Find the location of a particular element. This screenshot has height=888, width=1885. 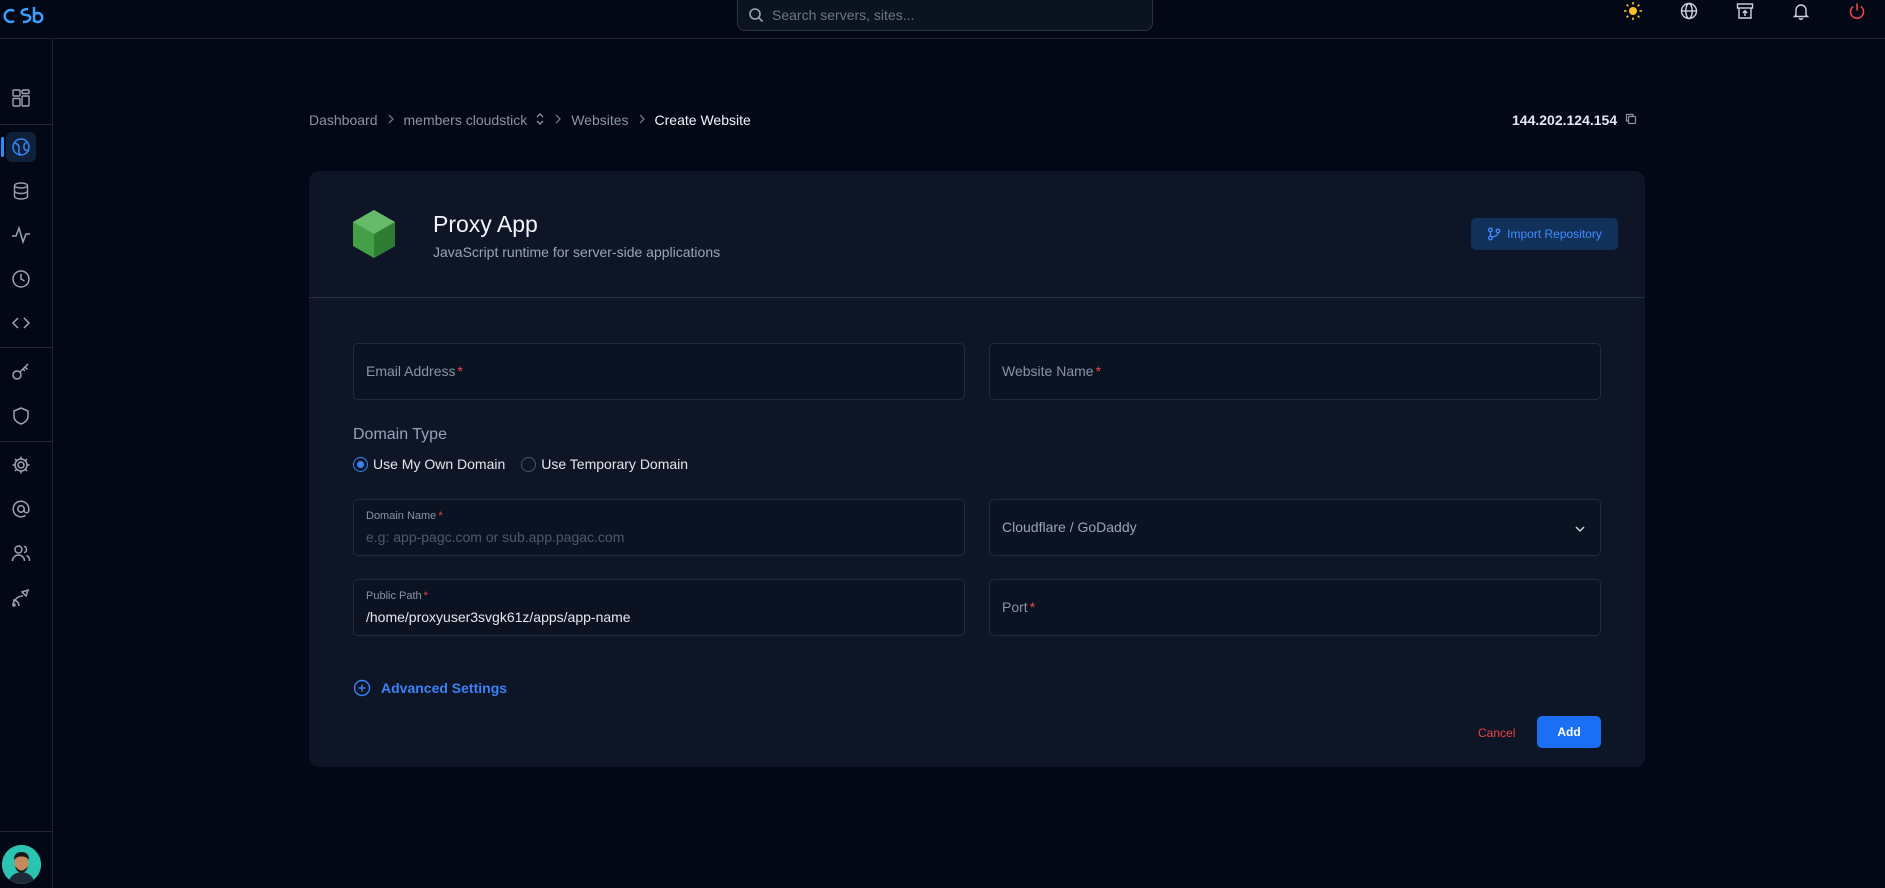

user-avatar-icon is located at coordinates (21, 864).